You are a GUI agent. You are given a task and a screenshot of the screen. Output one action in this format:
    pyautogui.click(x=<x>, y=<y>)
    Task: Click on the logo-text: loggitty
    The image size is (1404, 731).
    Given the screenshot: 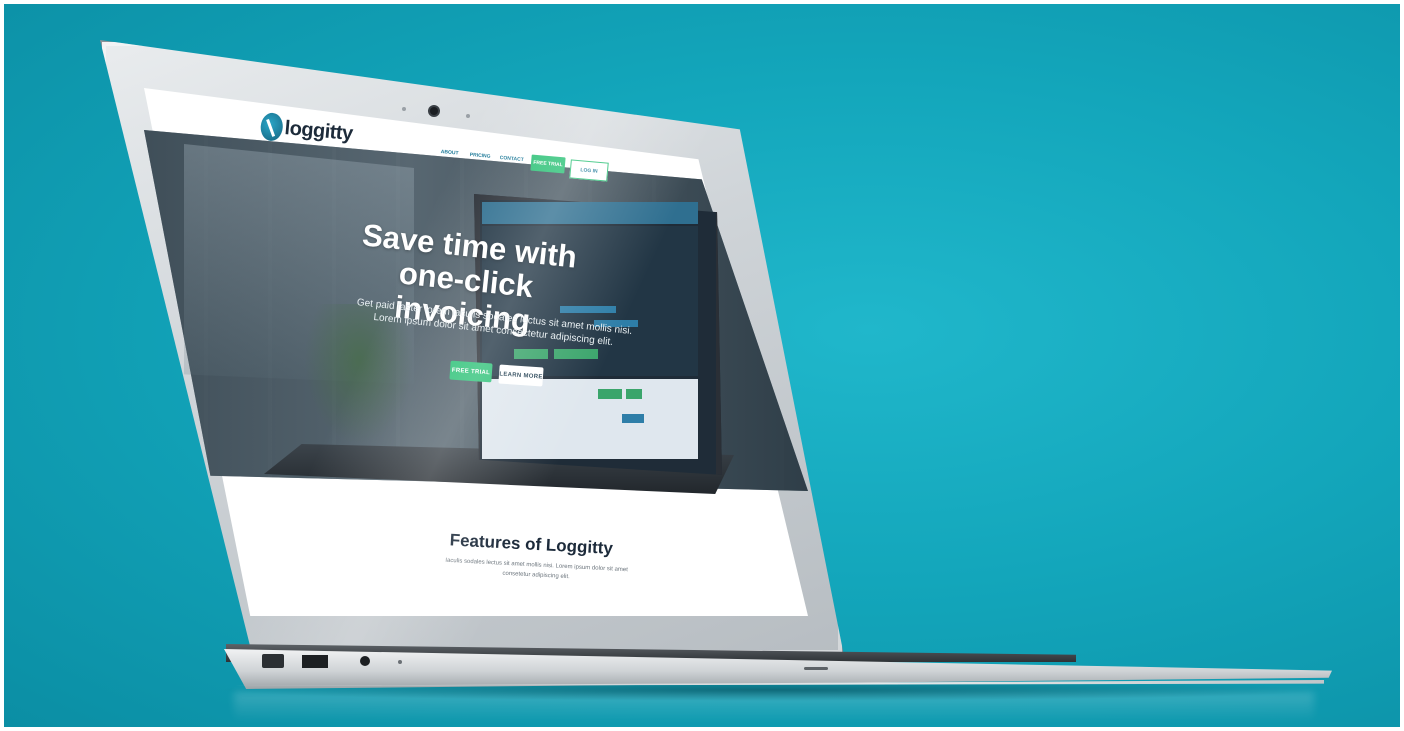 What is the action you would take?
    pyautogui.click(x=318, y=130)
    